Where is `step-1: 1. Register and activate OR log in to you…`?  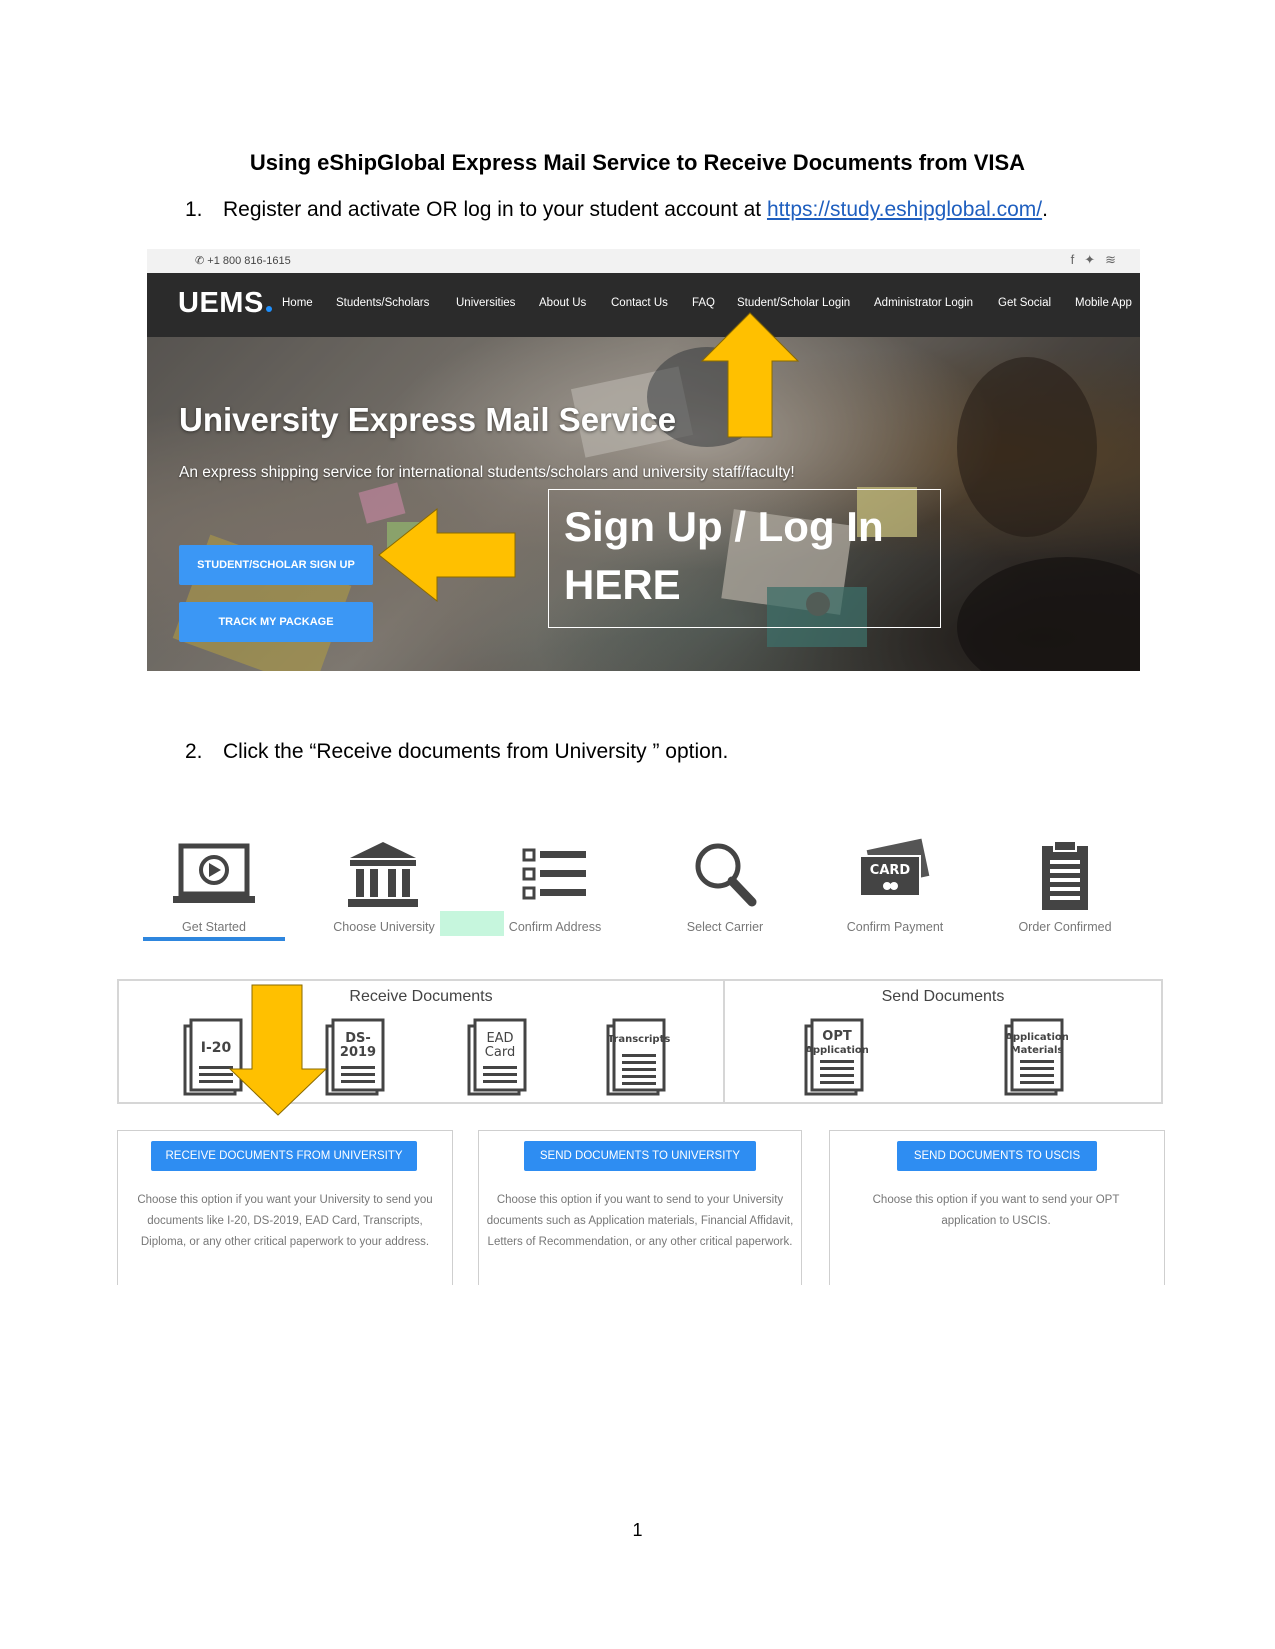
step-1: 1. Register and activate OR log in to you… is located at coordinates (616, 210).